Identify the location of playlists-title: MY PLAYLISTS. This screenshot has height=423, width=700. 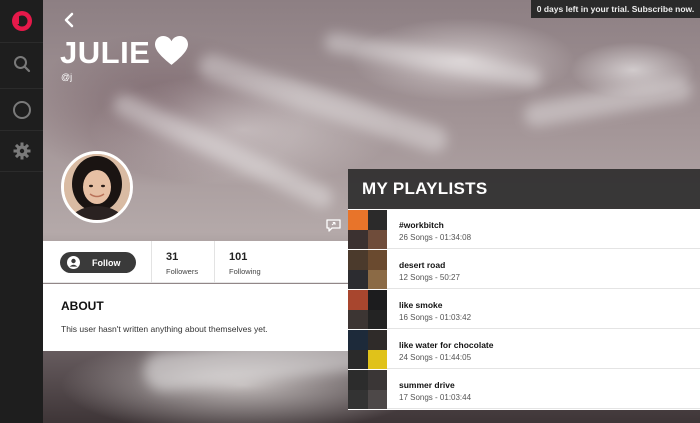
(524, 189).